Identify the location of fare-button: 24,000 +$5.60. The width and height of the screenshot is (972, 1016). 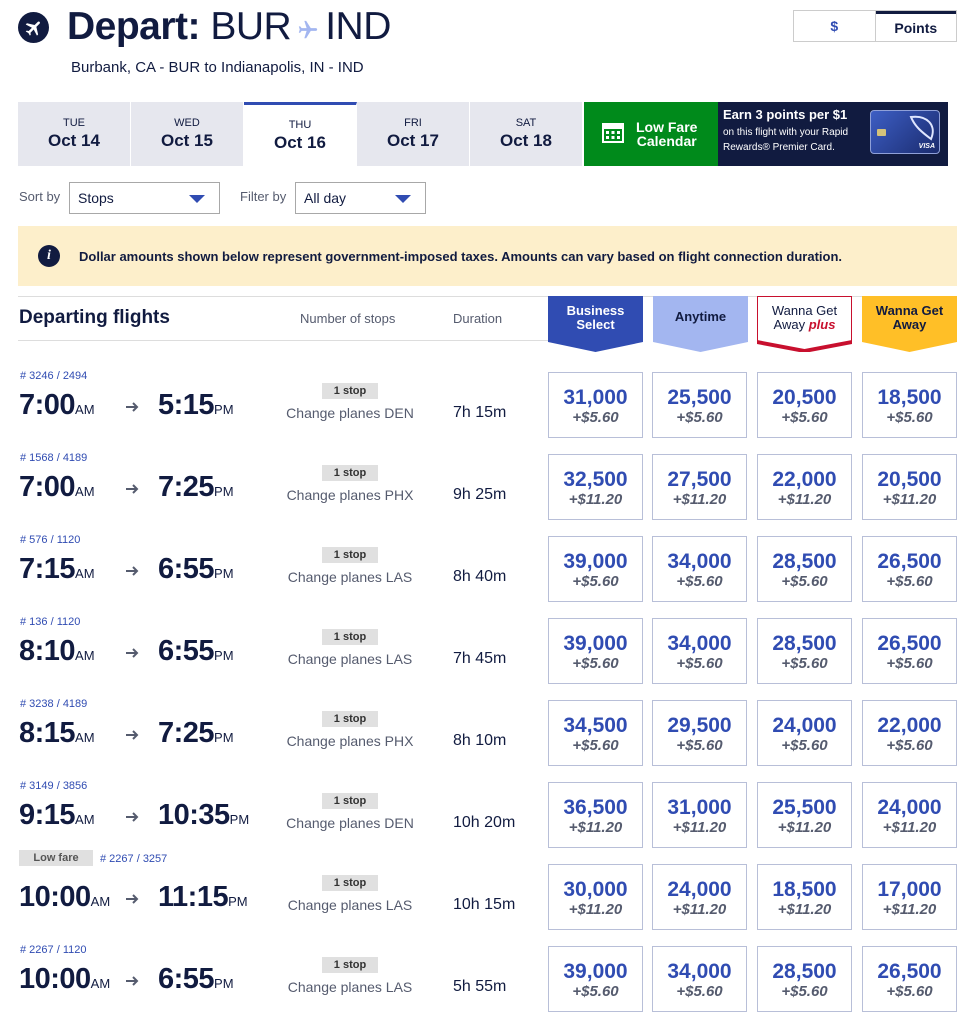
(804, 733).